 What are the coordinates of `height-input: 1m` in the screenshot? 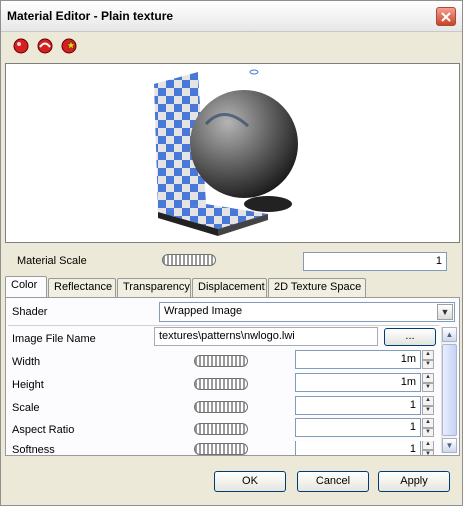 It's located at (358, 382).